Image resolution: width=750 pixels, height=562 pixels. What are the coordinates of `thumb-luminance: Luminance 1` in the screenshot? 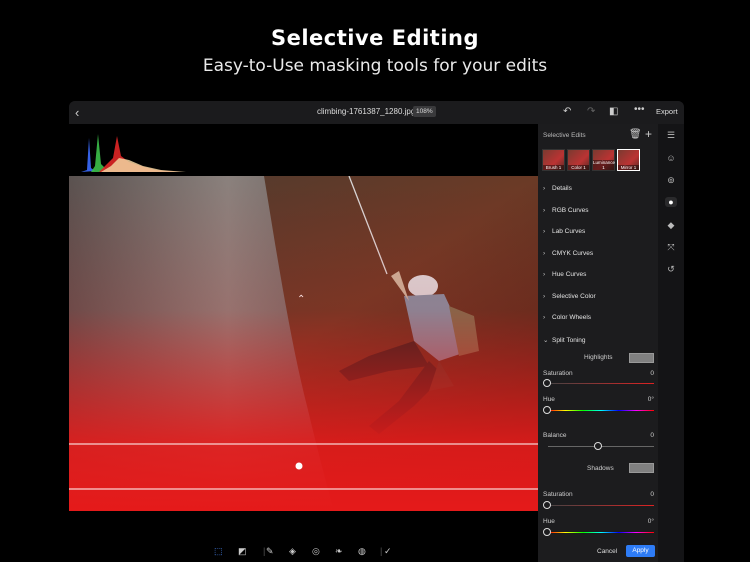 It's located at (603, 160).